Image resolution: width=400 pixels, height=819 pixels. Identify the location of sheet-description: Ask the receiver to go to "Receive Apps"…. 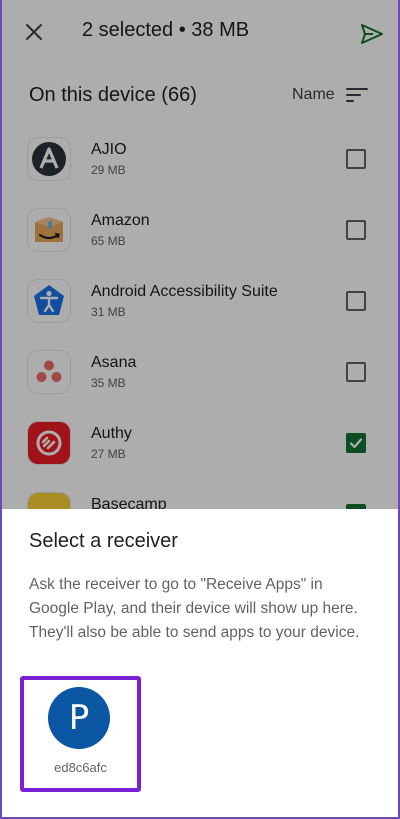
(194, 608).